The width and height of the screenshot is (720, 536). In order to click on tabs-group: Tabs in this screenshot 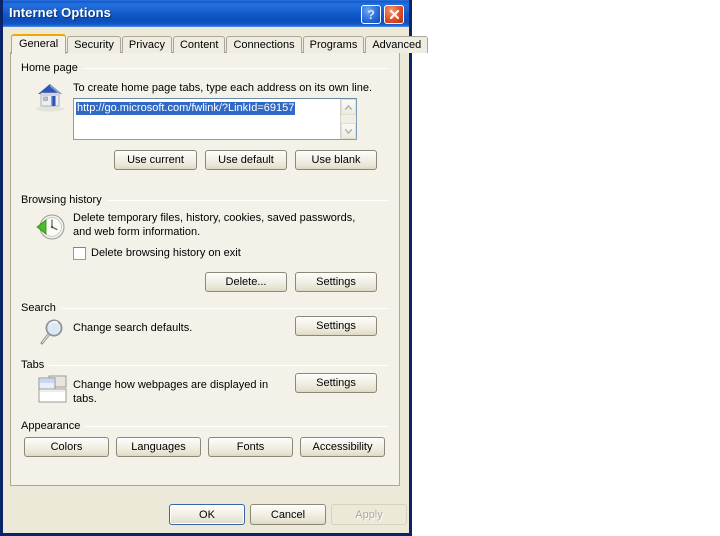, I will do `click(205, 365)`.